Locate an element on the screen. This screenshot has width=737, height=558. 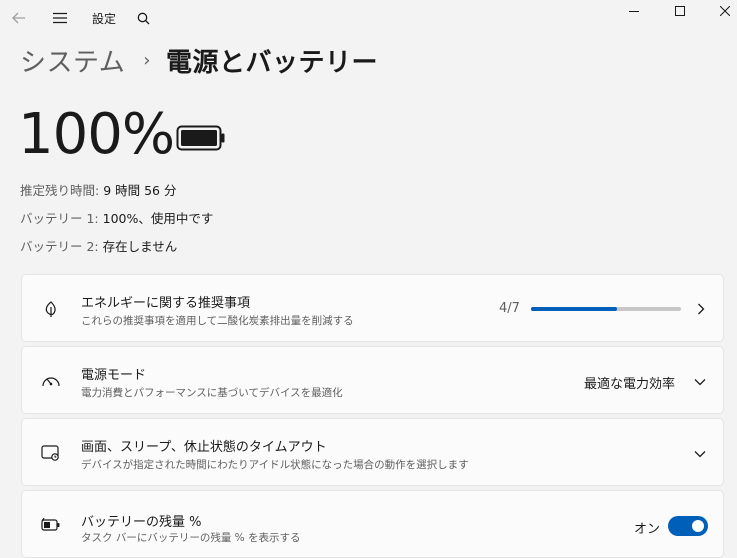
battery1-row: バッテリー 1: 100%、使用中です is located at coordinates (116, 217).